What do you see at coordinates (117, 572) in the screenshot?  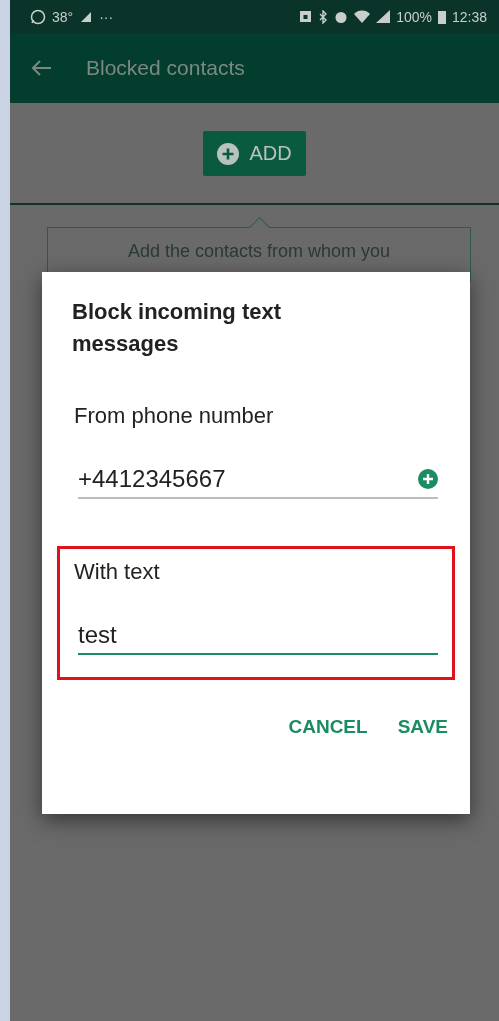 I see `field-label: With text` at bounding box center [117, 572].